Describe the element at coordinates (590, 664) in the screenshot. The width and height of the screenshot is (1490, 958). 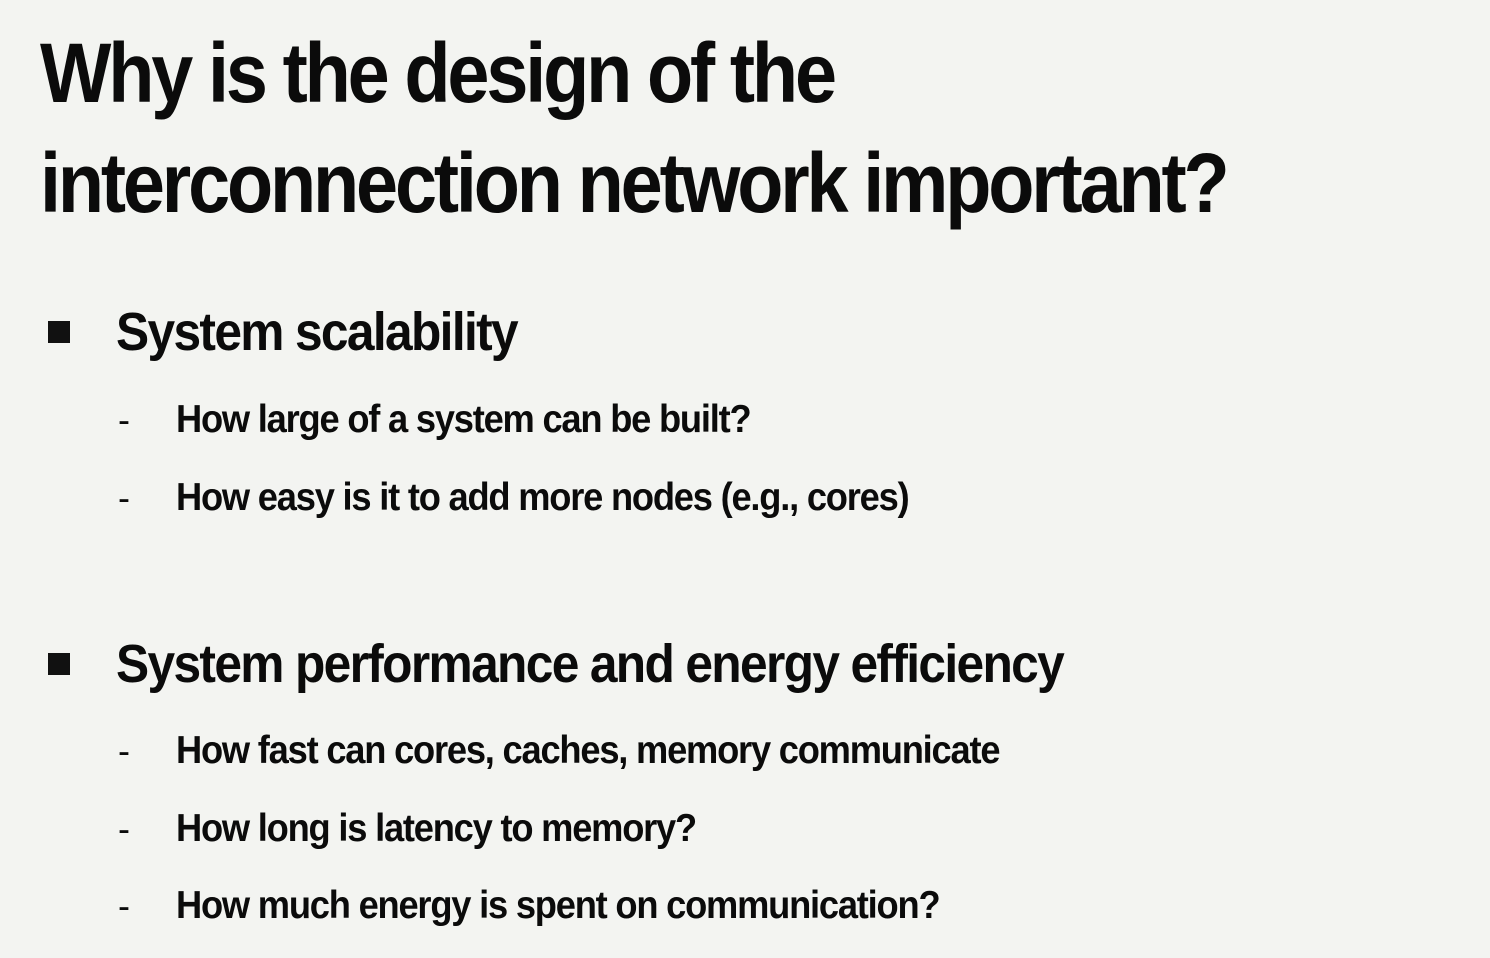
I see `section-heading: System performance and energy efficiency` at that location.